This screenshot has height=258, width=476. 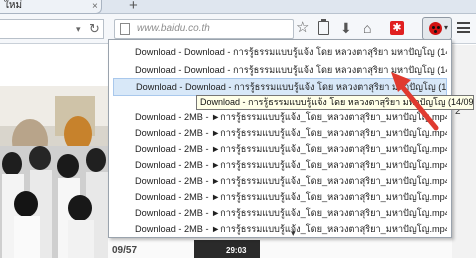 What do you see at coordinates (133, 6) in the screenshot?
I see `new-tab-button: +` at bounding box center [133, 6].